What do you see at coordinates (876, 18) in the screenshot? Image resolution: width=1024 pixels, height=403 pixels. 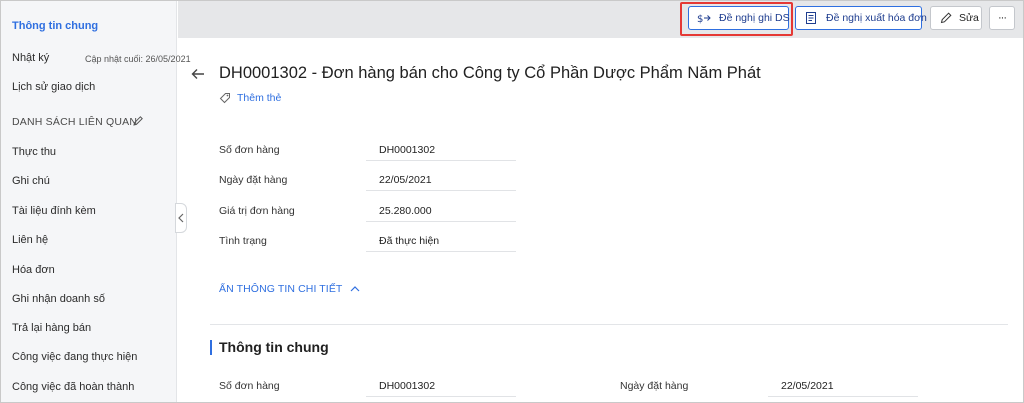 I see `propose-invoice-label: Đề nghị xuất hóa đơn` at bounding box center [876, 18].